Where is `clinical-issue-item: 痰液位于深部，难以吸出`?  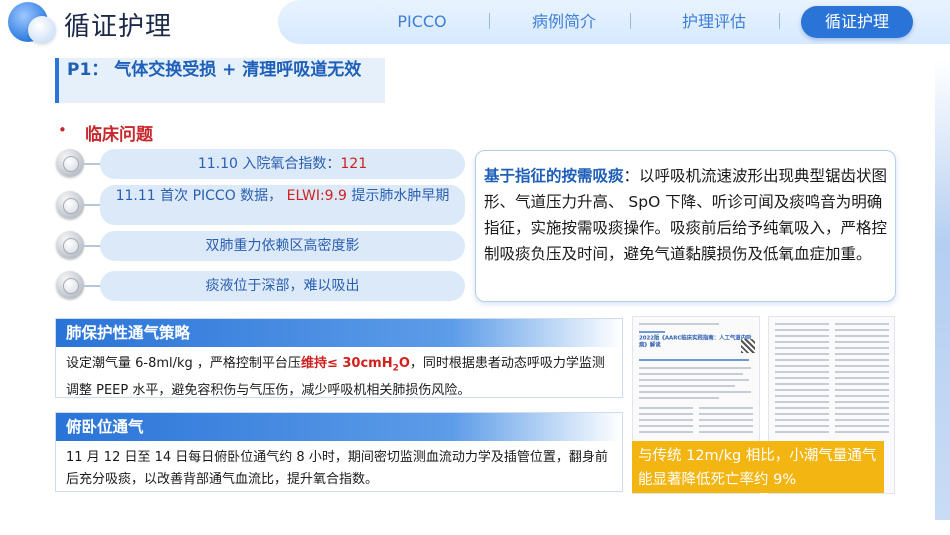
clinical-issue-item: 痰液位于深部，难以吸出 is located at coordinates (282, 286).